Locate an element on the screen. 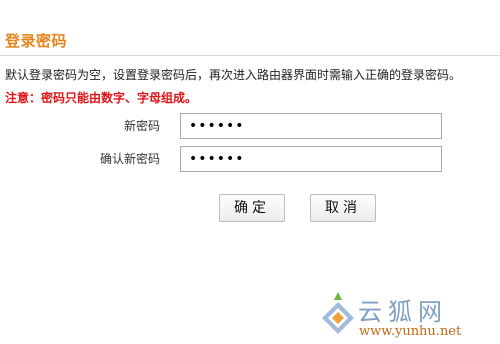  new-password-label: 新密码 is located at coordinates (141, 126).